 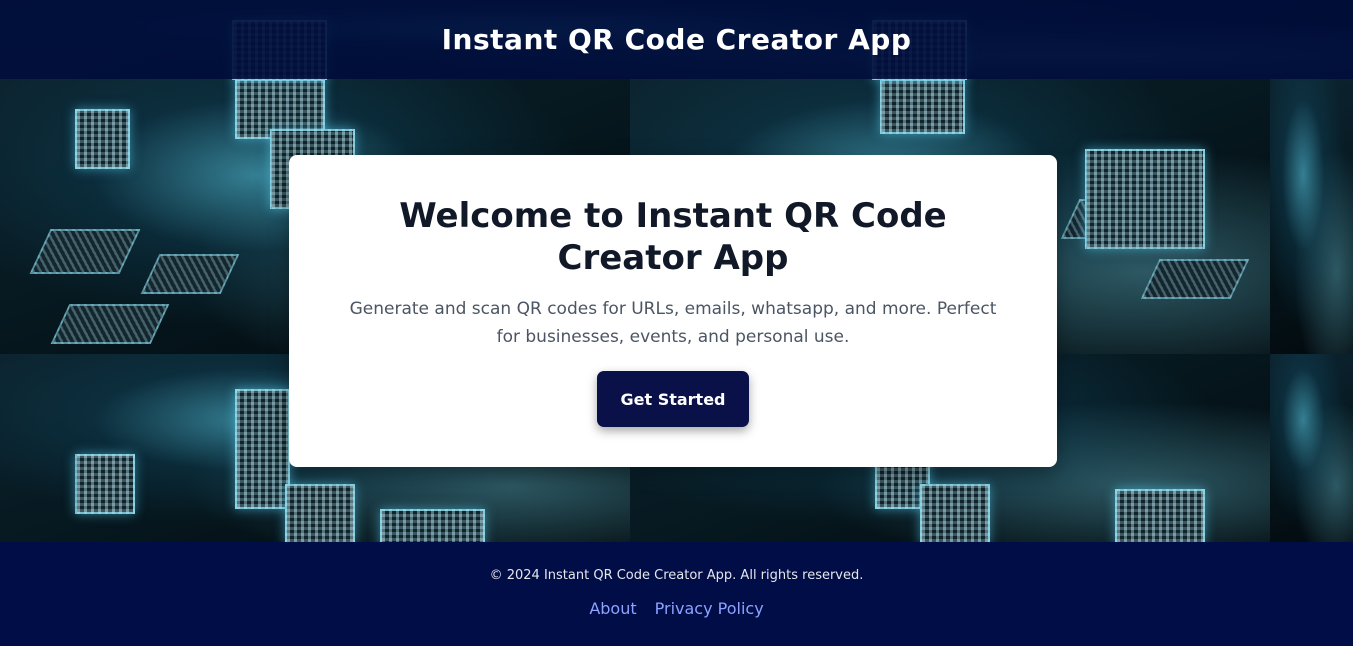 What do you see at coordinates (612, 608) in the screenshot?
I see `footer-link-about: About` at bounding box center [612, 608].